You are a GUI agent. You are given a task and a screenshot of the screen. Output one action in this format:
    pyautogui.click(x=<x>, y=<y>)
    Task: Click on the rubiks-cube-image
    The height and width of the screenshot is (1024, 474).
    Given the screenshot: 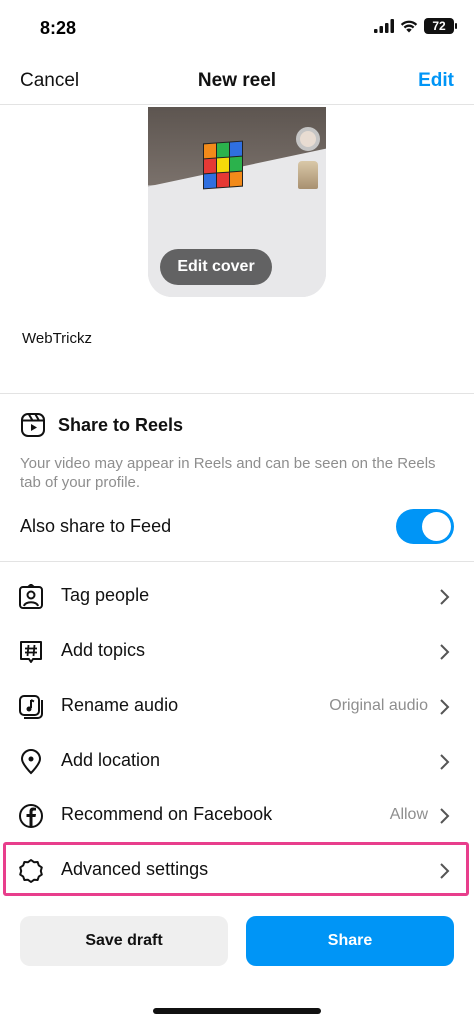 What is the action you would take?
    pyautogui.click(x=223, y=165)
    